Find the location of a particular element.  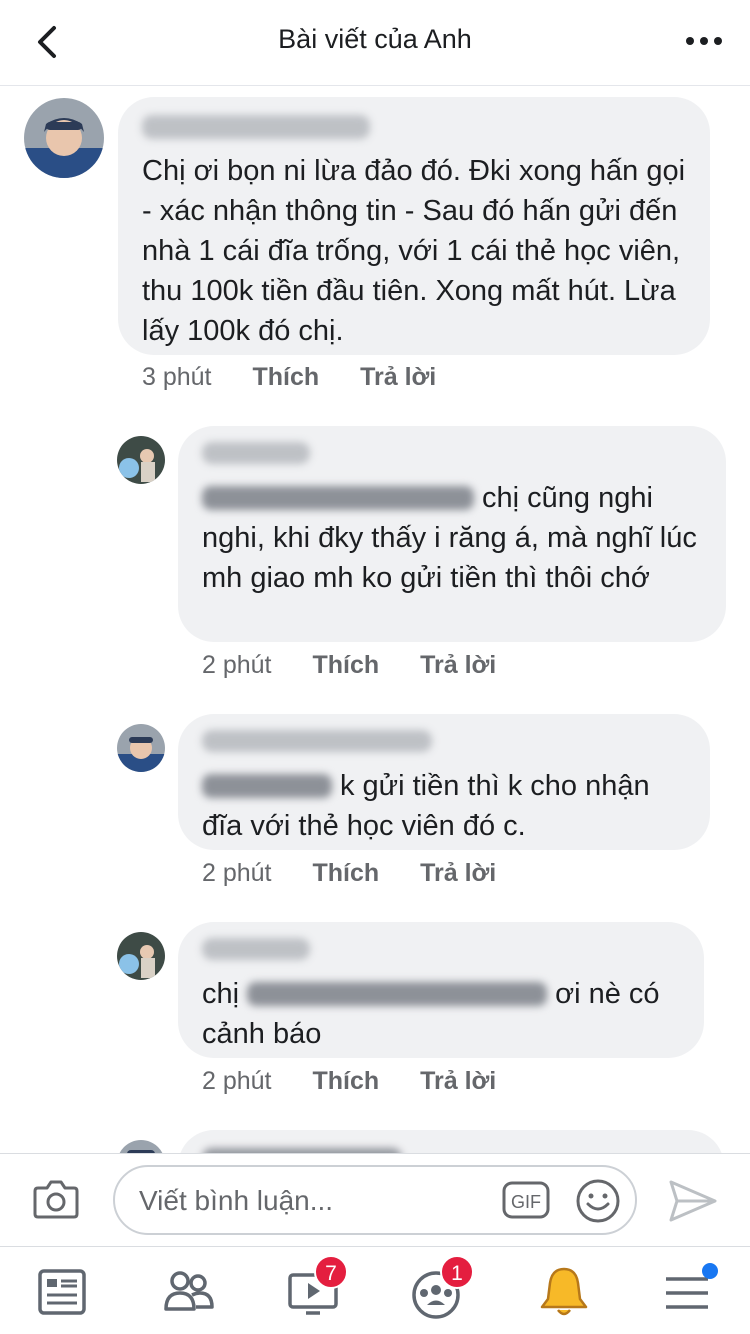

reply-comment is located at coordinates (375, 1140).